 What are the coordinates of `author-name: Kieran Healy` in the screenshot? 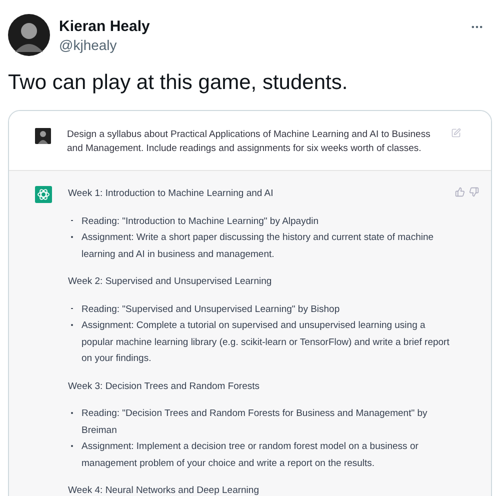 It's located at (104, 27).